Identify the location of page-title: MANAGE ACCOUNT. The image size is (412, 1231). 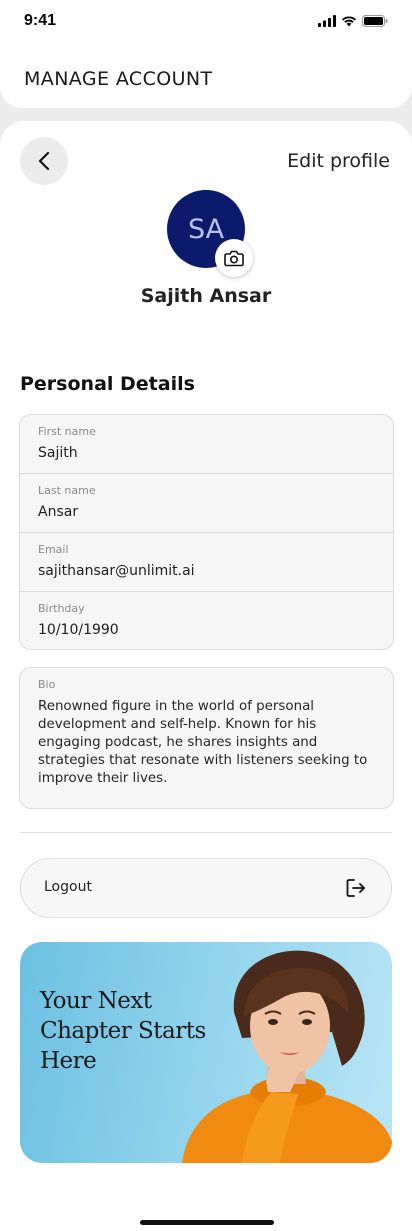
(118, 79).